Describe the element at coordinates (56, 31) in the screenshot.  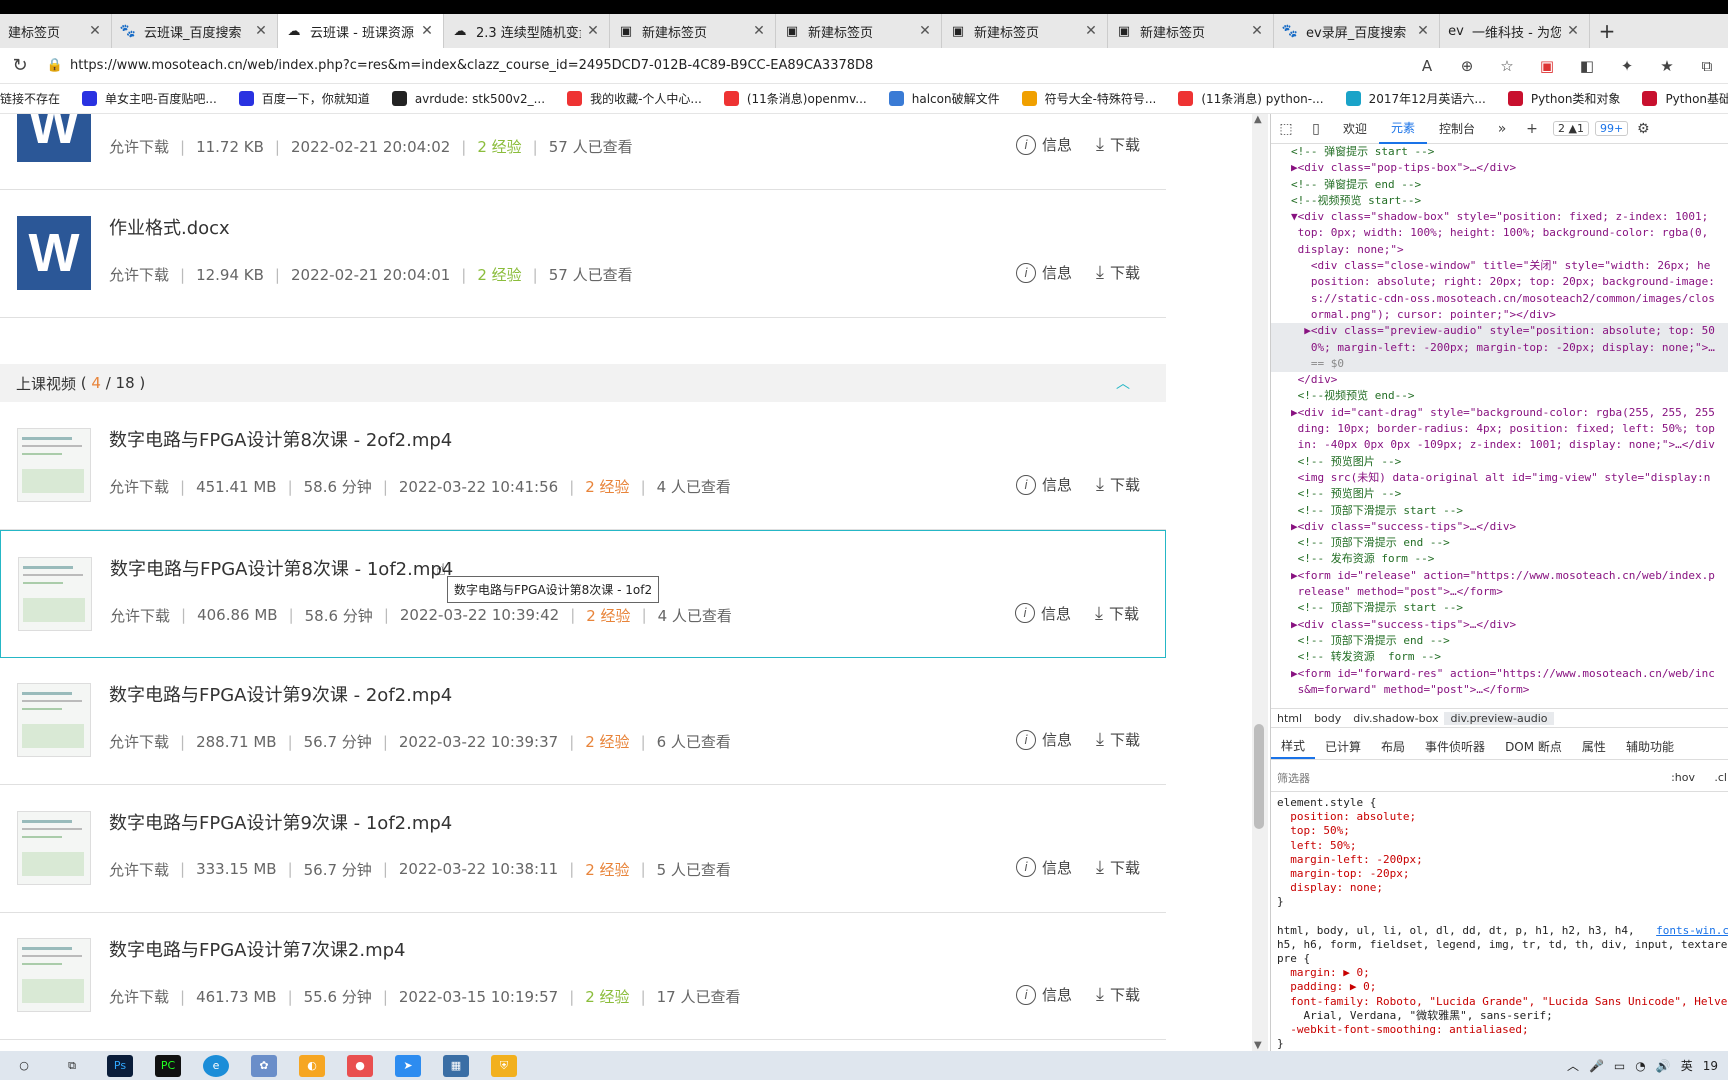
I see `tab-0: 建标签页 ✕` at that location.